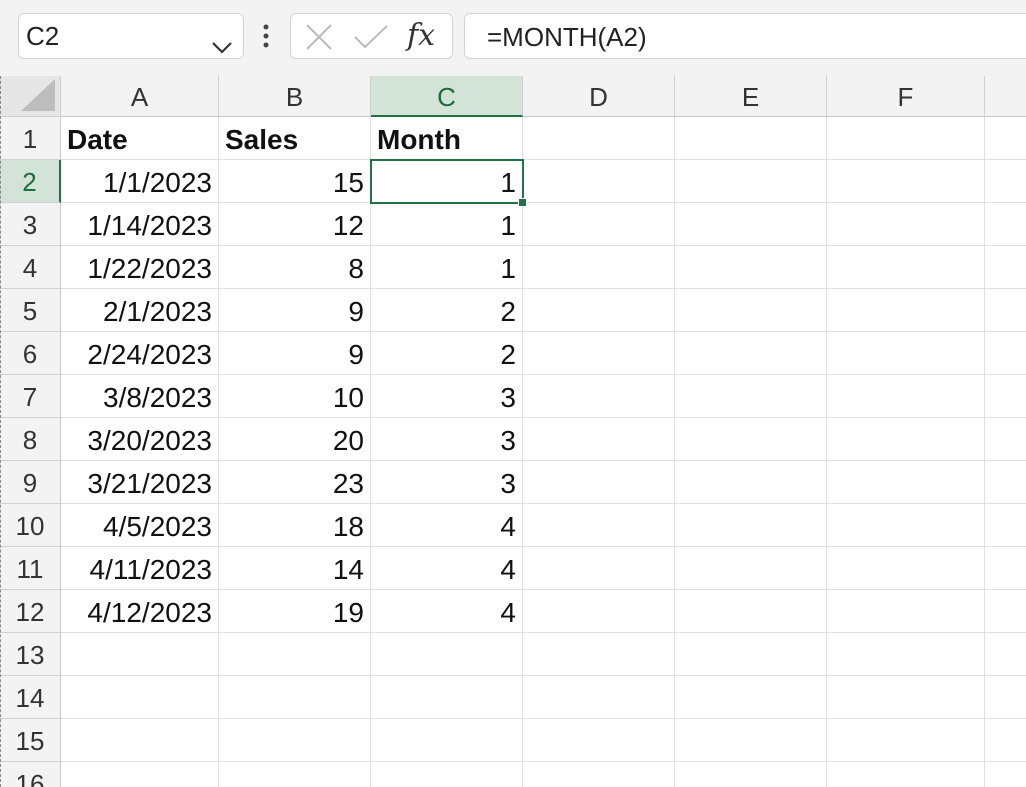 The image size is (1026, 787). Describe the element at coordinates (751, 439) in the screenshot. I see `cell-e8` at that location.